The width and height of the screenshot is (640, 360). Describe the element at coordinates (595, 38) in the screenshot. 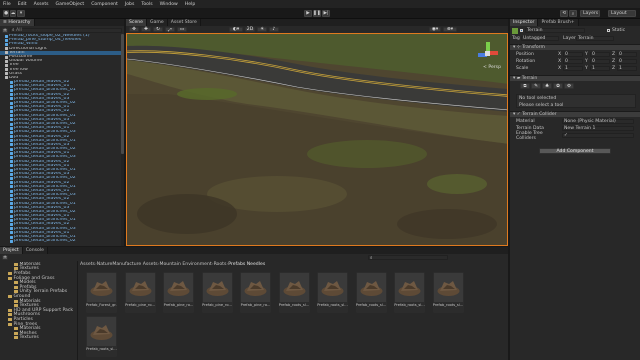

I see `layer-dropdown: Terrain` at that location.